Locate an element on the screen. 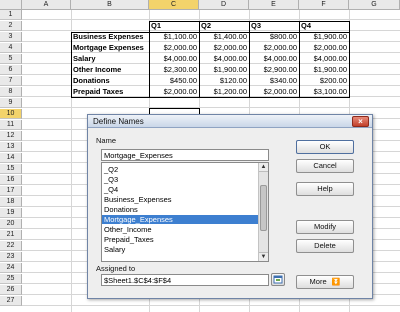  row-header: 5 is located at coordinates (11, 59).